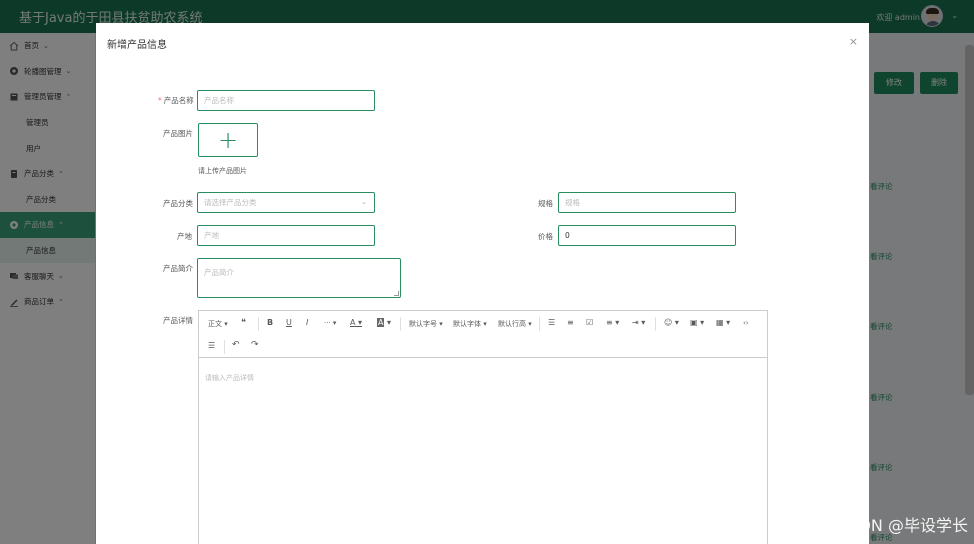  I want to click on line-height-label: 默认行高, so click(512, 324).